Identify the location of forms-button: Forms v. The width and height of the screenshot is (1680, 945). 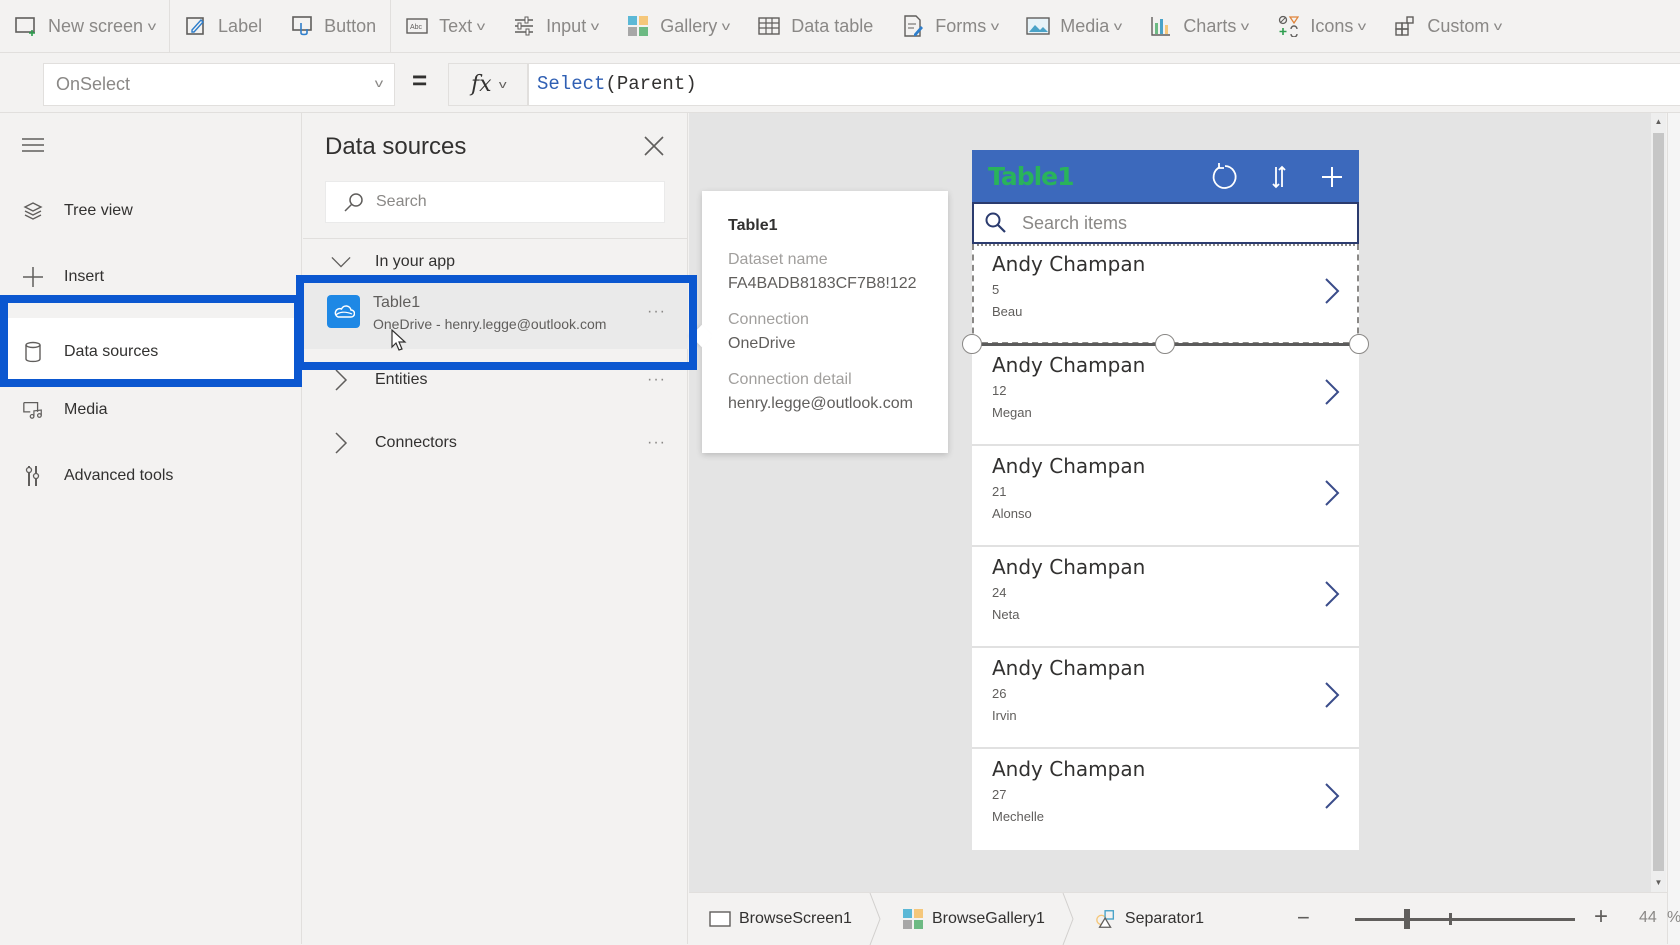
(949, 26).